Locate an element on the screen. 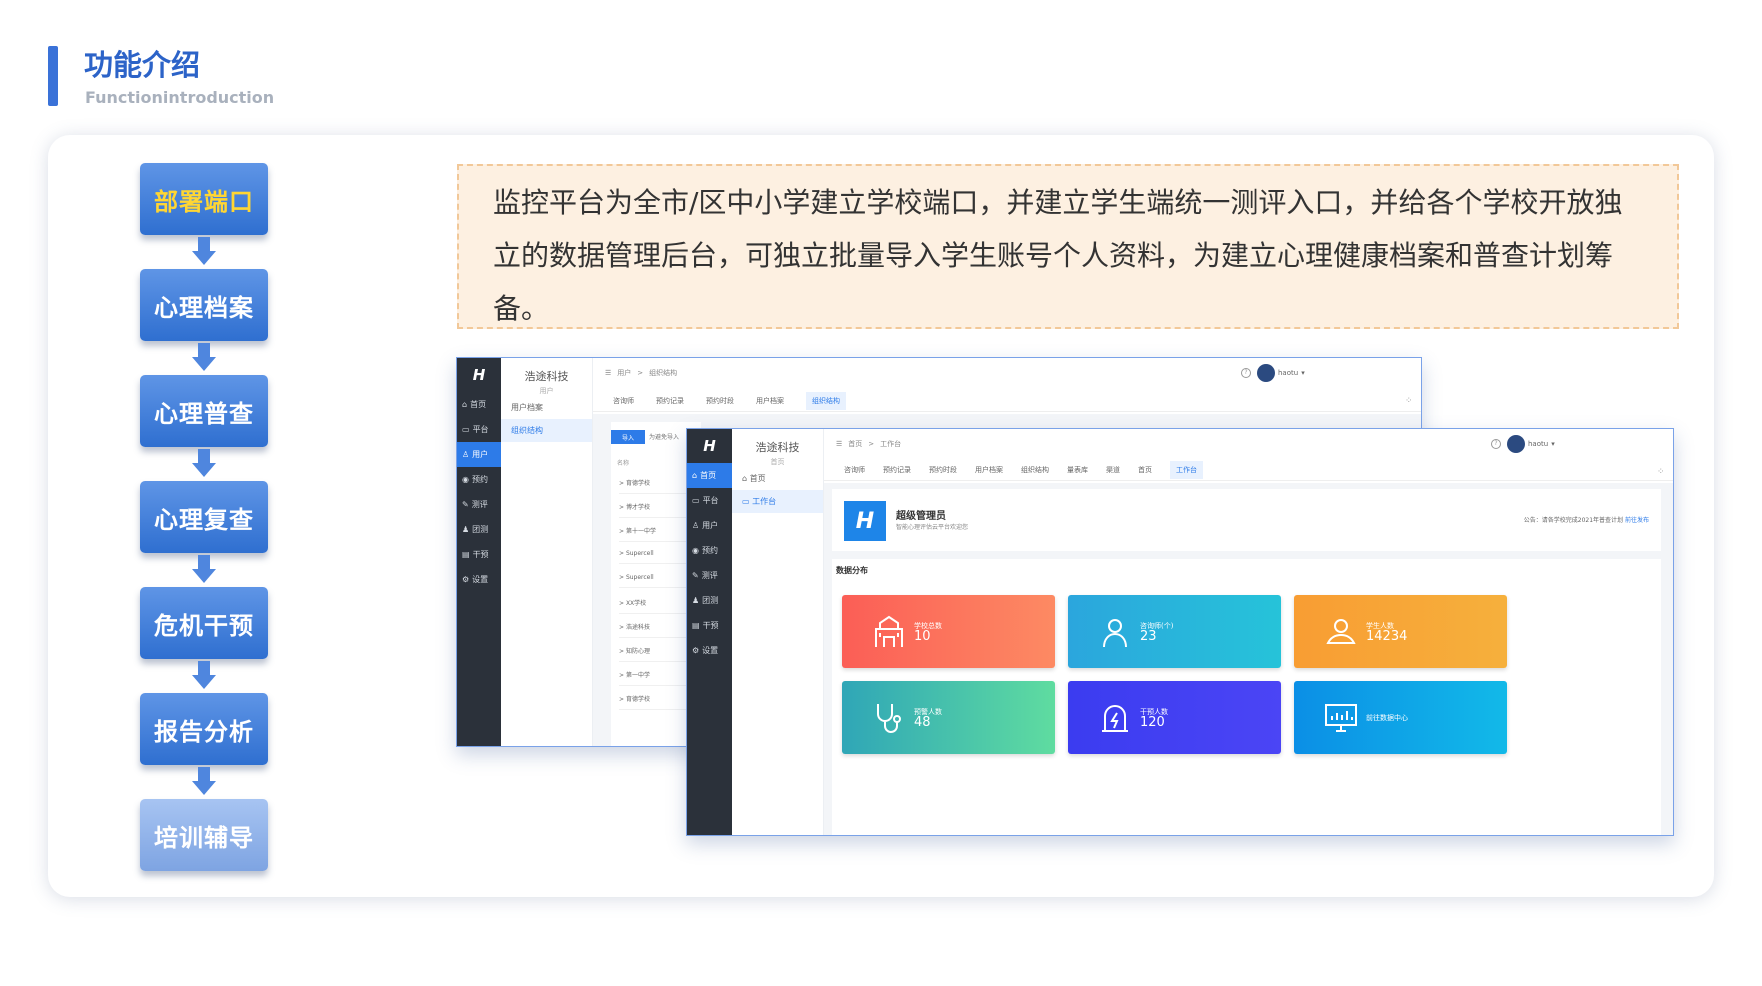 The height and width of the screenshot is (986, 1762). notice-link: 前往发布 is located at coordinates (1637, 520).